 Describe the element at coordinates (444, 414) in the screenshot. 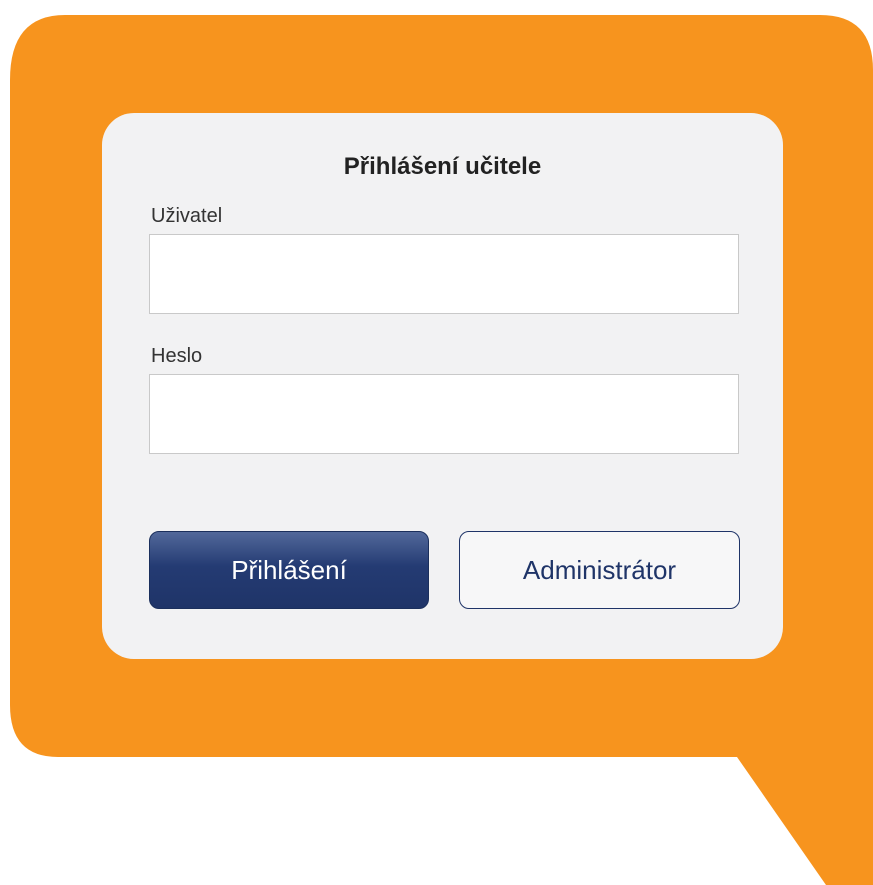

I see `password-input` at that location.